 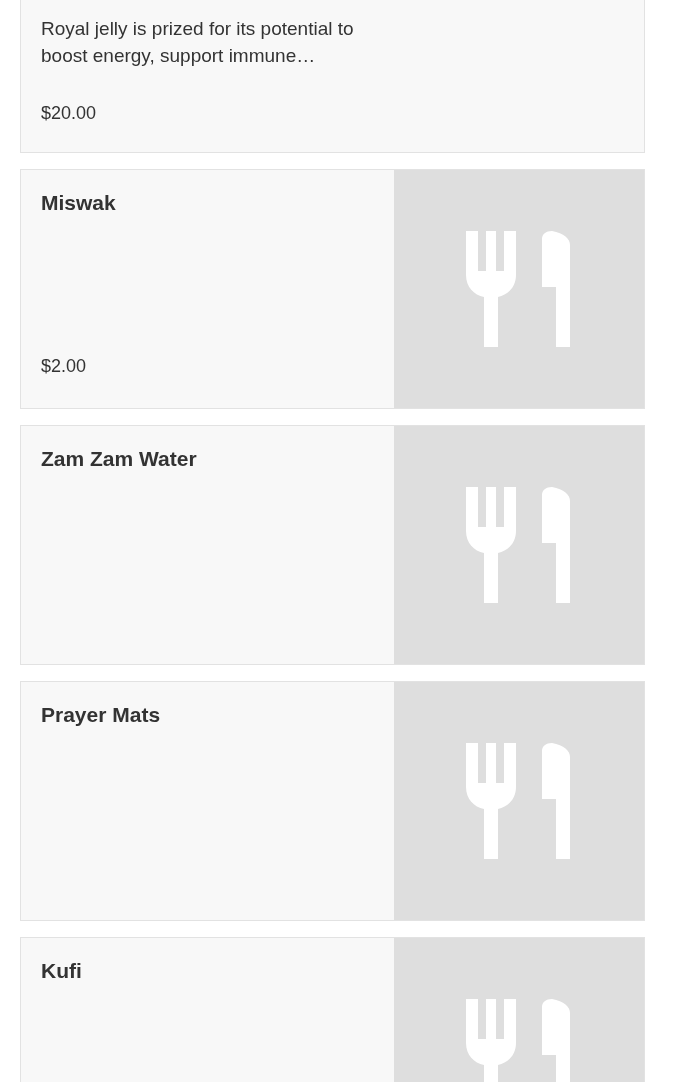 I want to click on product-name: Prayer Mats, so click(x=101, y=715).